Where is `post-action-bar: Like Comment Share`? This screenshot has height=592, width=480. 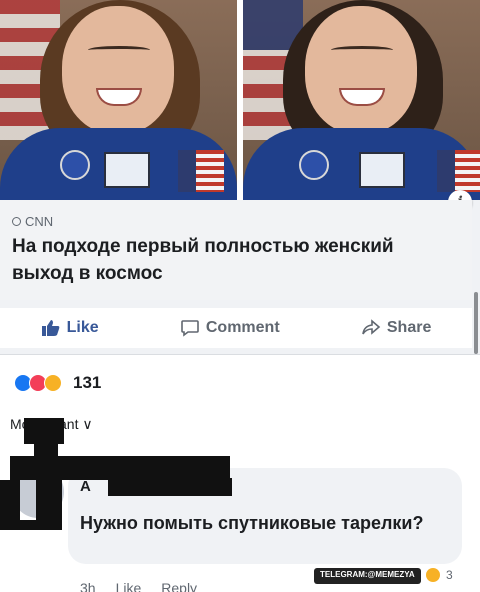
post-action-bar: Like Comment Share is located at coordinates (236, 328).